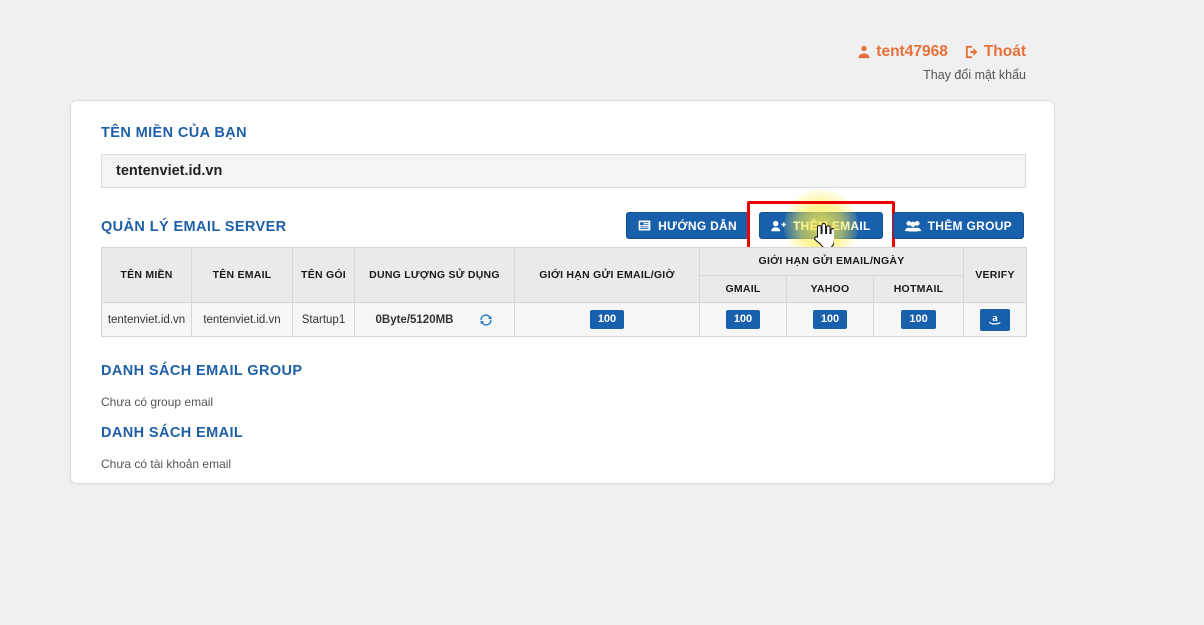 The image size is (1204, 625). What do you see at coordinates (831, 261) in the screenshot?
I see `col-limit-day-header: GIỚI HẠN GỬI EMAIL/NGÀY` at bounding box center [831, 261].